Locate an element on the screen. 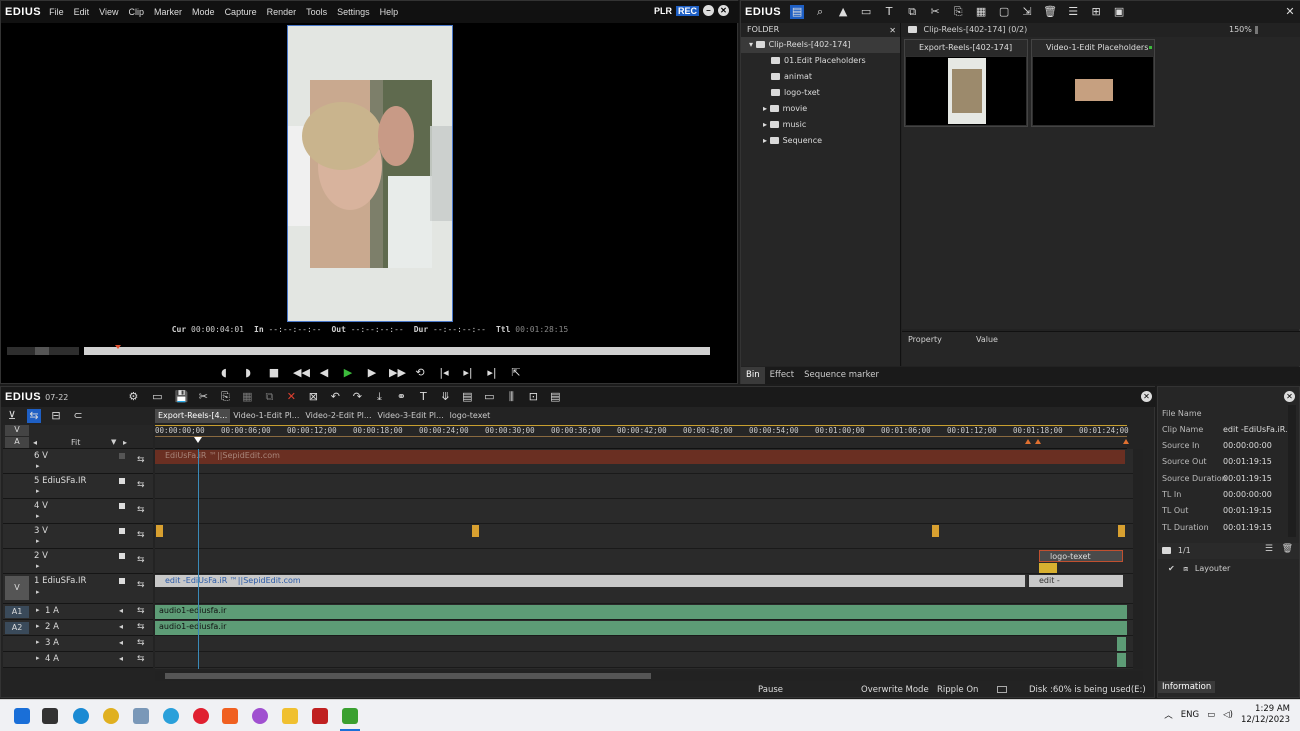 The image size is (1300, 731). patch-a2: A2 is located at coordinates (17, 628).